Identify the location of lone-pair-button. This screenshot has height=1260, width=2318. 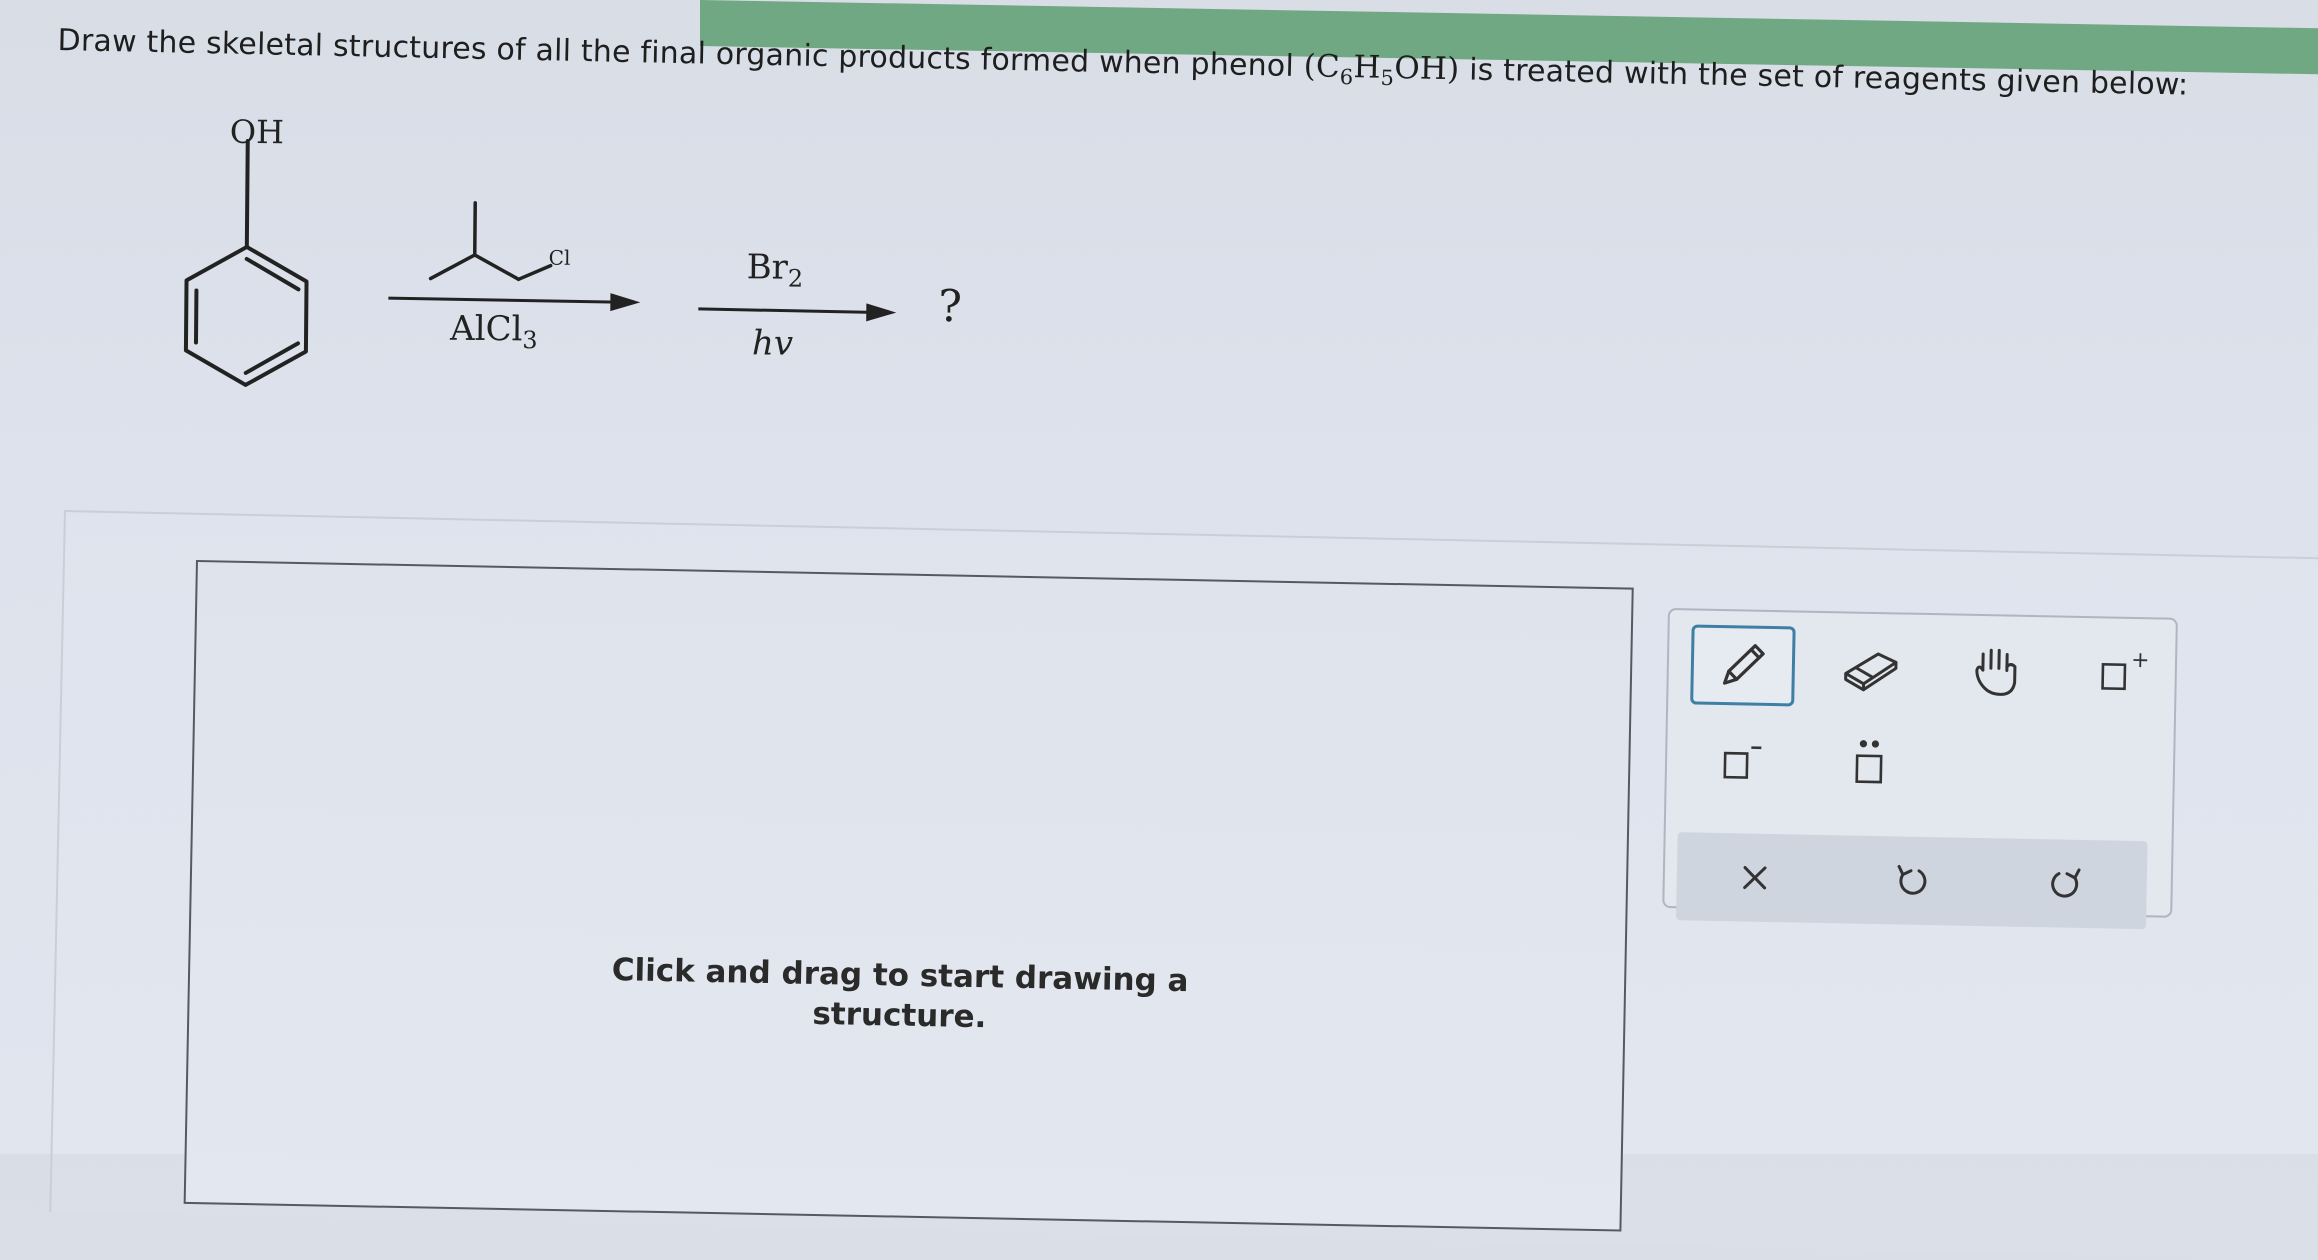
(1869, 764).